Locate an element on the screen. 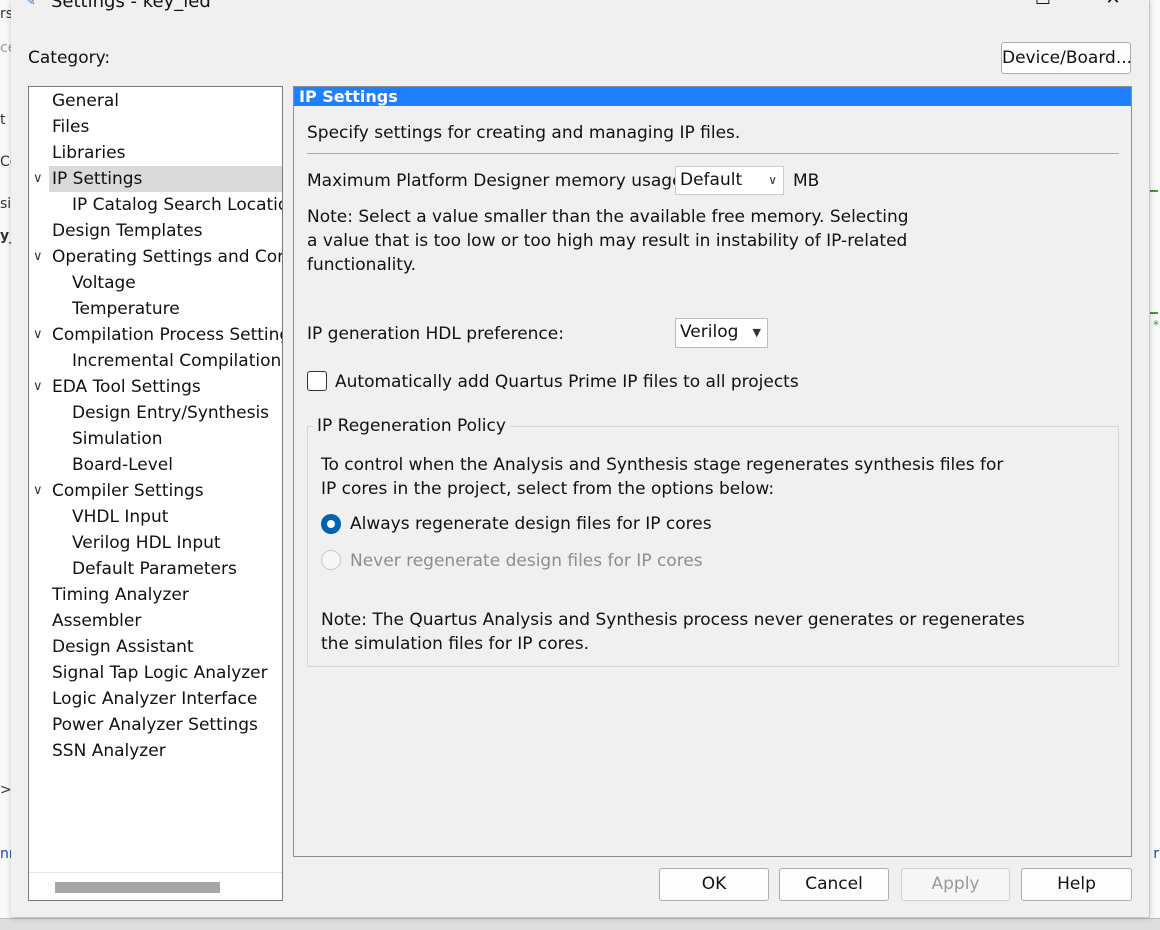 This screenshot has width=1160, height=930. memory-usage-label: Maximum Platform Designer memory usage: is located at coordinates (498, 181).